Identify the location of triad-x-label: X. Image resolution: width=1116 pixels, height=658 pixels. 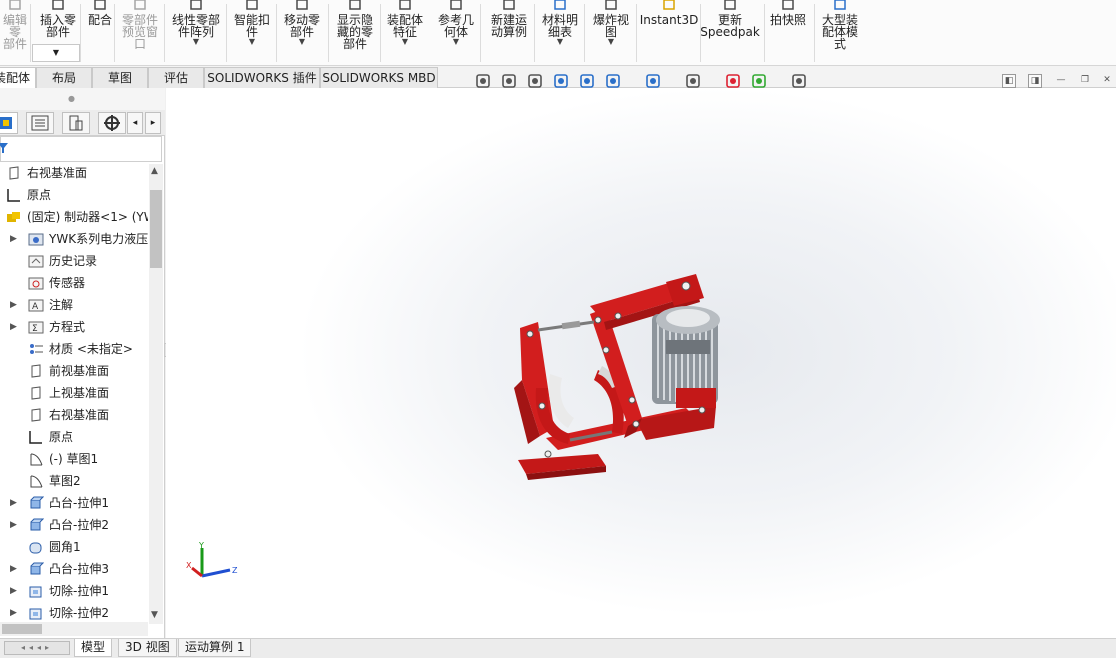
(189, 565).